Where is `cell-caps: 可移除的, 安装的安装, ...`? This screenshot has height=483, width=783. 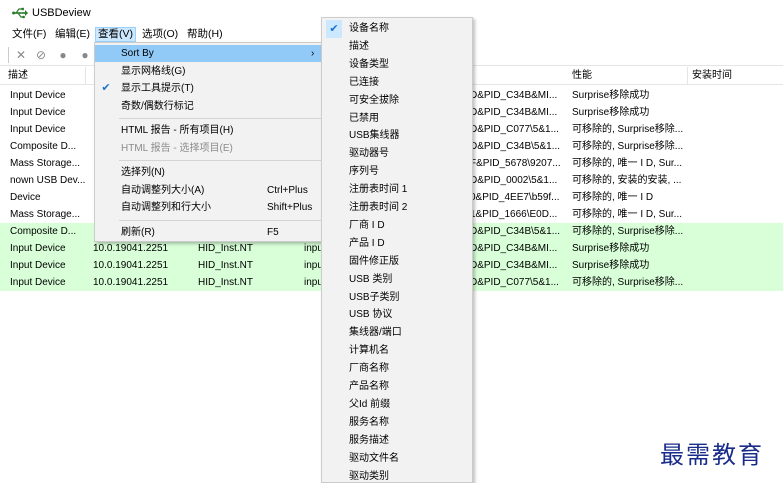
cell-caps: 可移除的, 安装的安装, ... is located at coordinates (627, 180).